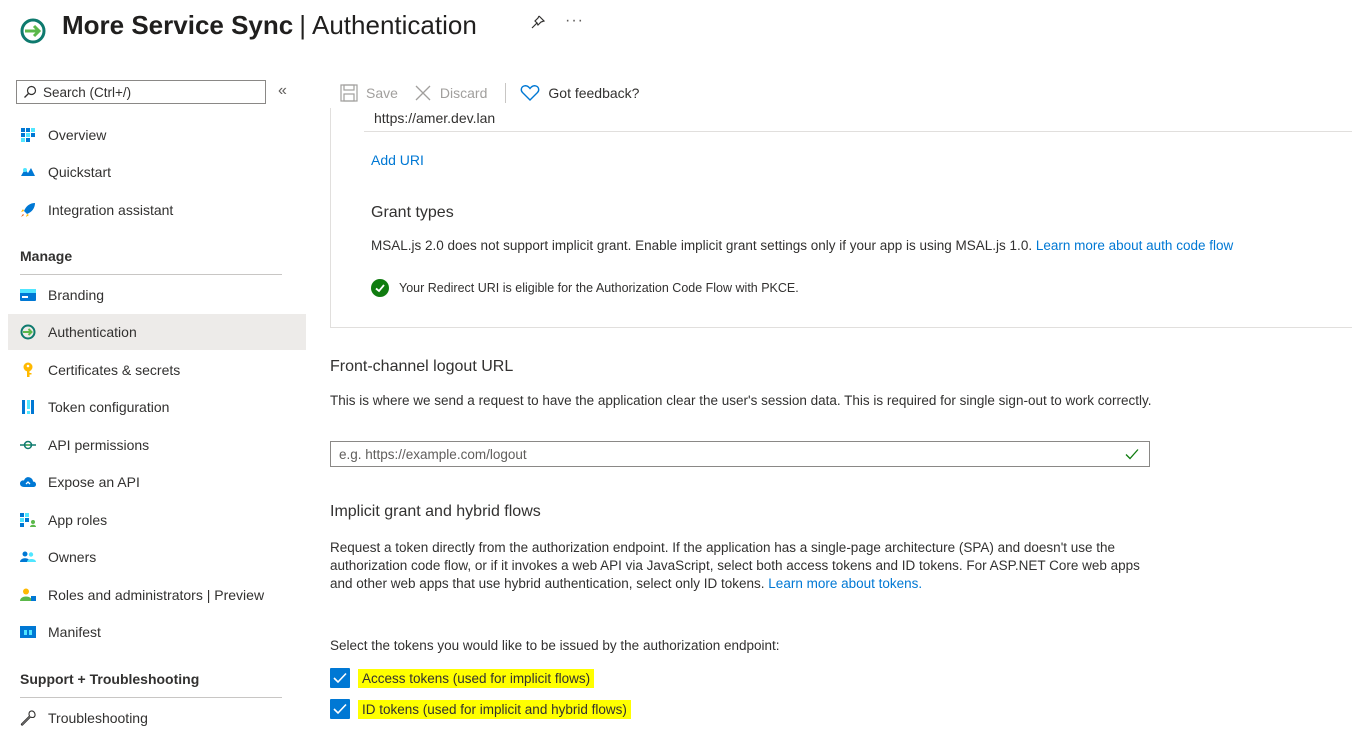 This screenshot has width=1352, height=736. I want to click on token-config-icon, so click(28, 407).